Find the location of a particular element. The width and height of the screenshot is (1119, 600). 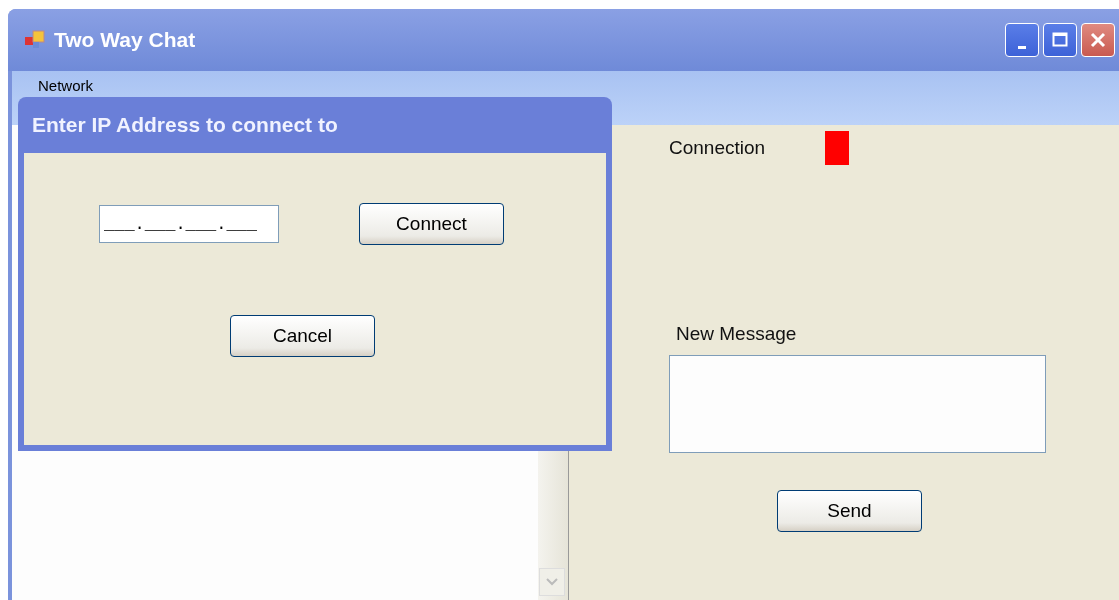

connect-button: Connect is located at coordinates (431, 224).